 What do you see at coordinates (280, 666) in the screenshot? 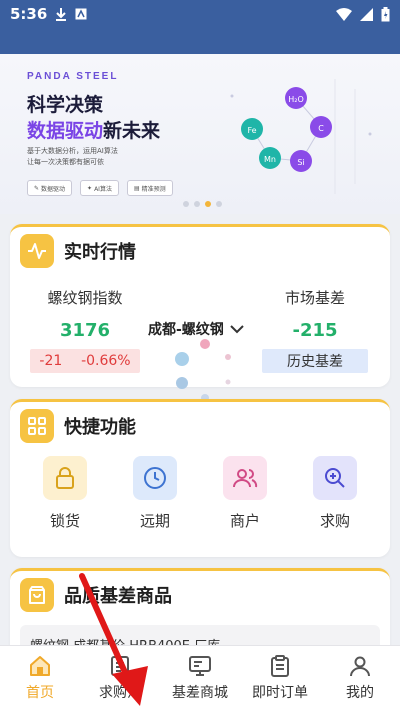
I see `clipboard-icon` at bounding box center [280, 666].